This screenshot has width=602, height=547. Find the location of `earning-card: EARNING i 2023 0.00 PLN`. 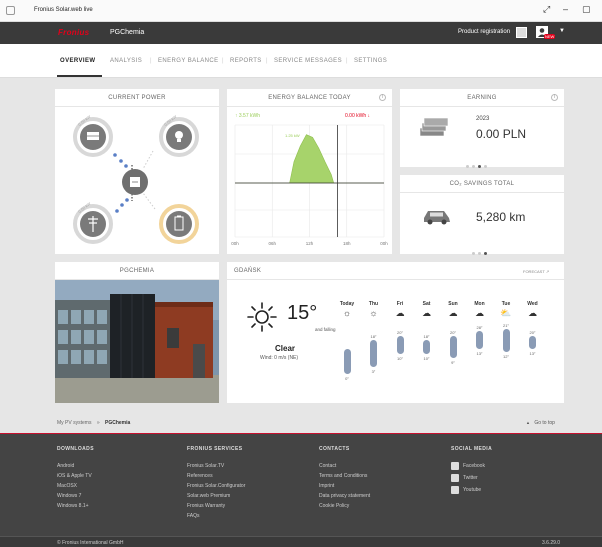

earning-card: EARNING i 2023 0.00 PLN is located at coordinates (482, 128).